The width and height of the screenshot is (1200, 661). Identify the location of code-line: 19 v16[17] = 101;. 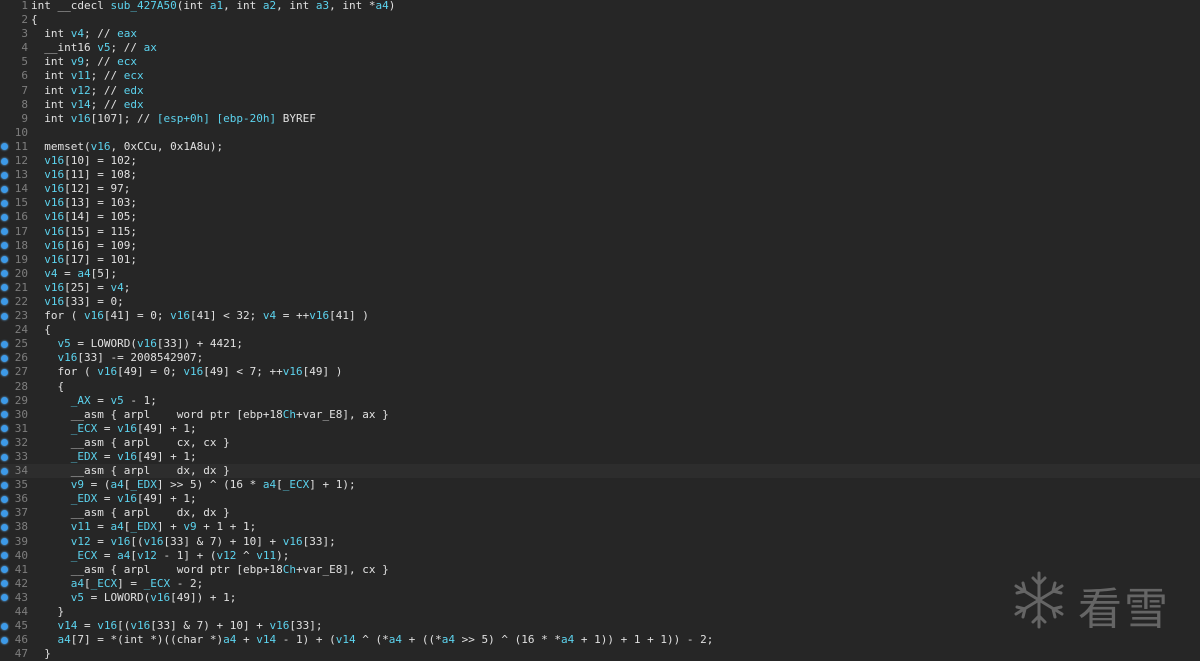
(600, 260).